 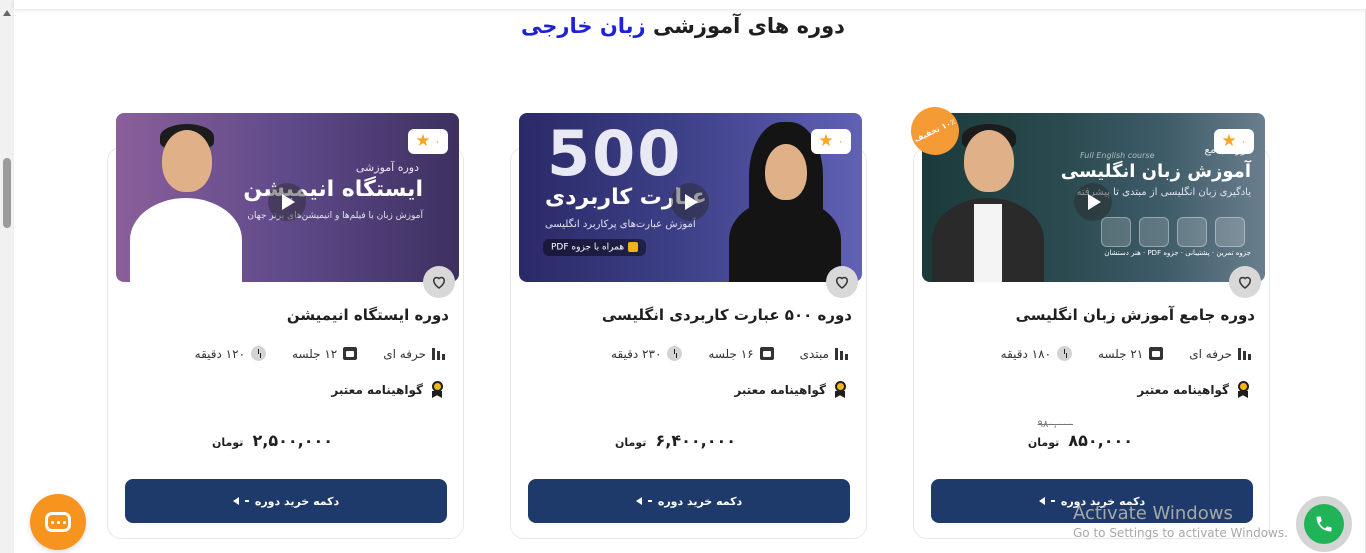 I want to click on chat-icon, so click(x=58, y=522).